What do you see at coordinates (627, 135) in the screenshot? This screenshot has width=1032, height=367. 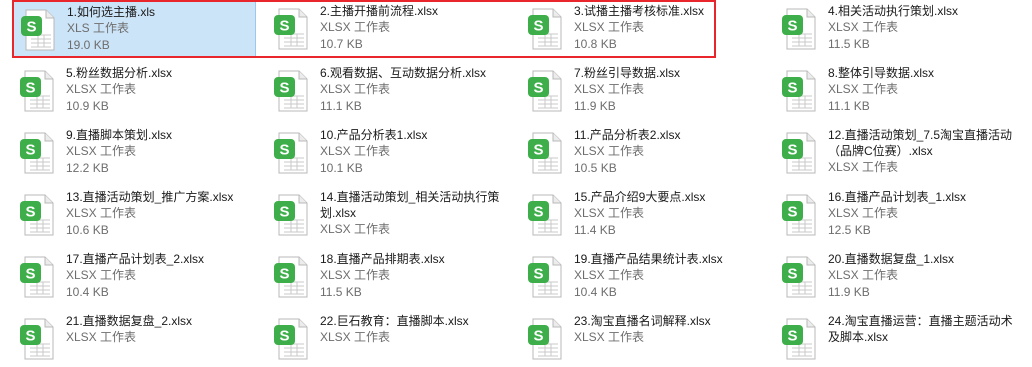 I see `file-name: 11.产品分析表2.xlsx` at bounding box center [627, 135].